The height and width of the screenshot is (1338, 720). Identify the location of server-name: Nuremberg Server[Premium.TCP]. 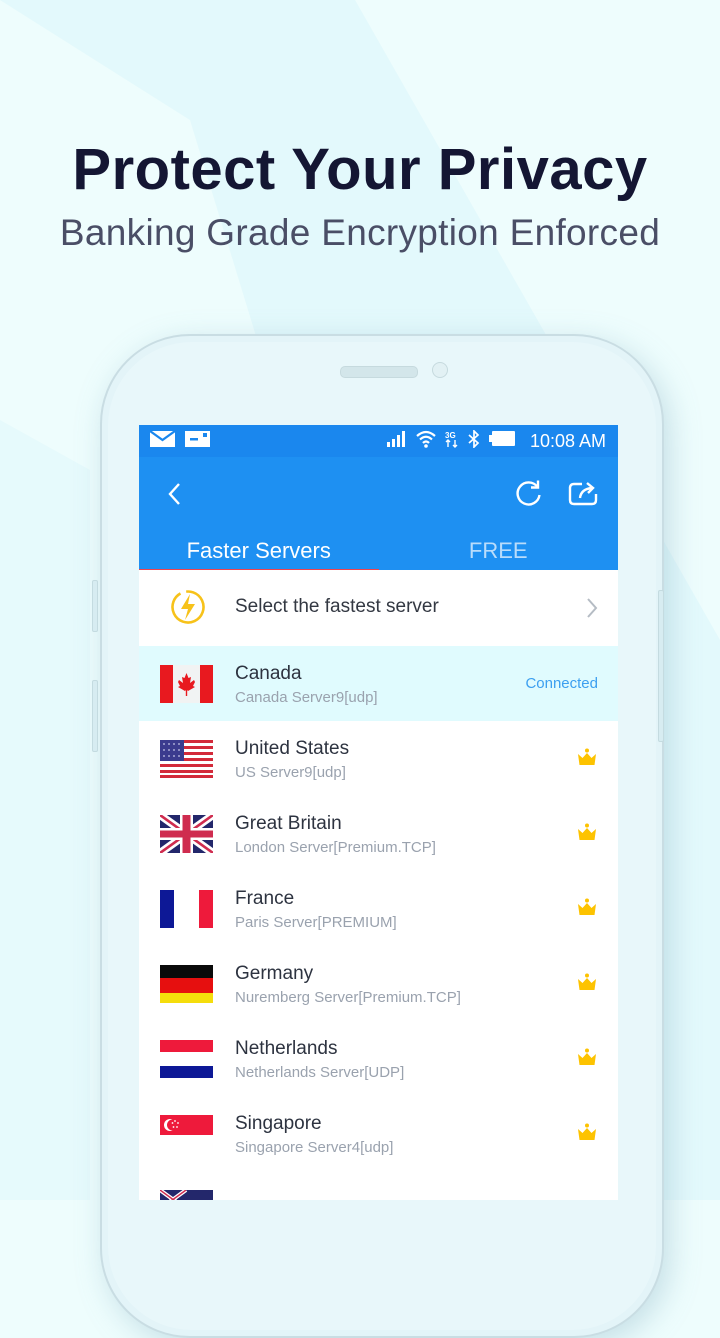
(348, 997).